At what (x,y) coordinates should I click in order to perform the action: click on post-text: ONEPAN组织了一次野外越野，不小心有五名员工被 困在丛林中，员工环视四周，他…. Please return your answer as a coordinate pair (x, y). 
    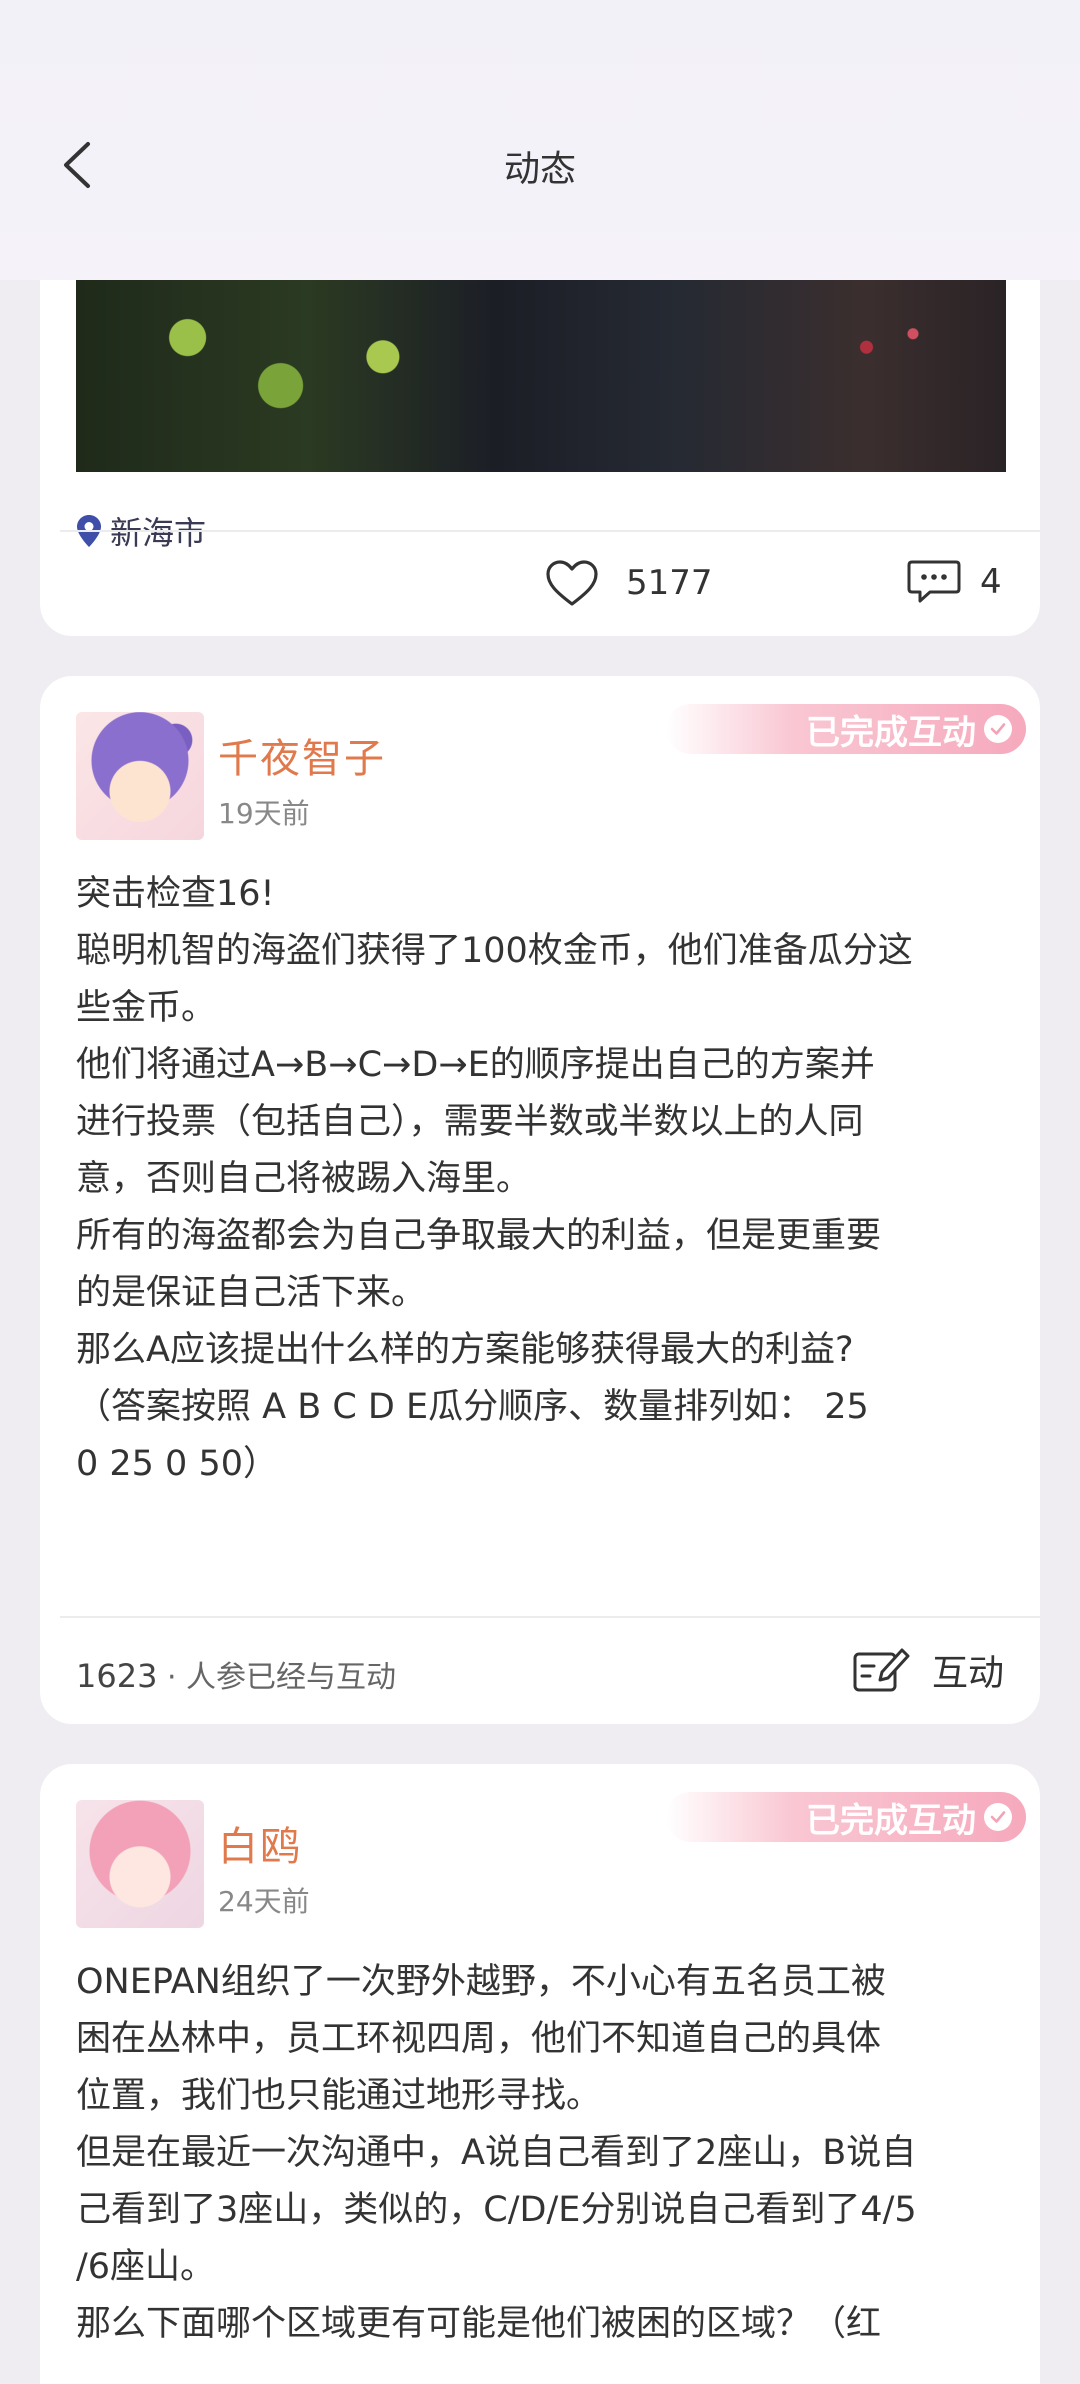
    Looking at the image, I should click on (541, 2153).